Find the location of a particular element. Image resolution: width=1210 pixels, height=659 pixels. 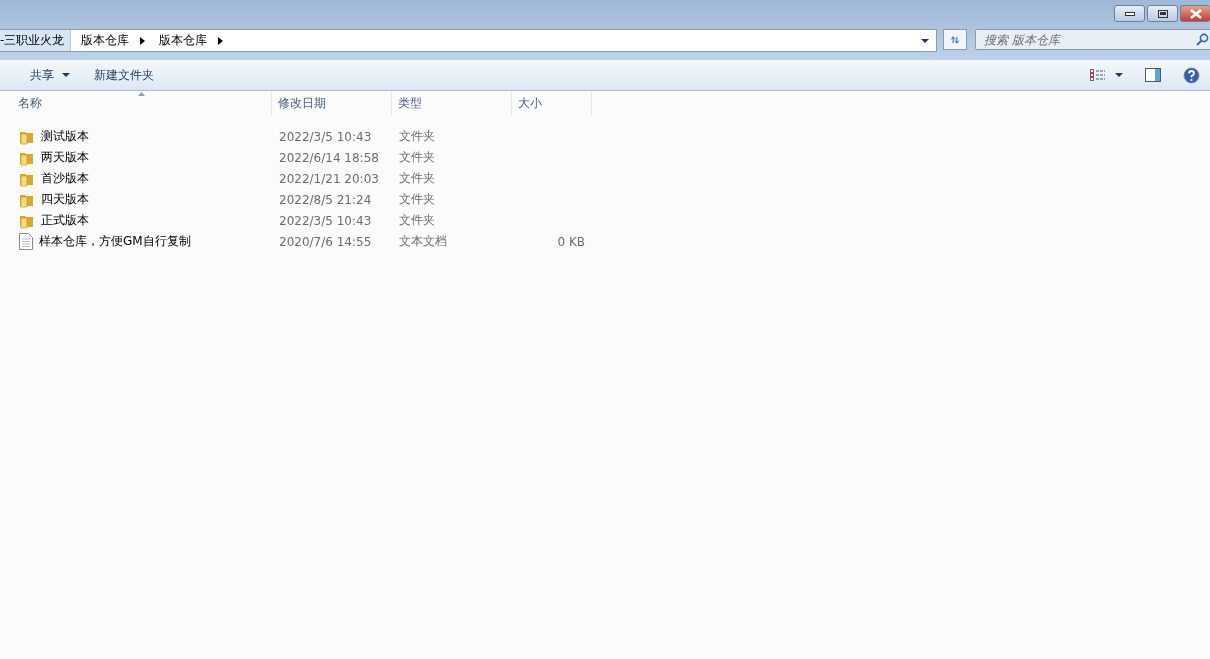

file-type: 文本文档 is located at coordinates (423, 241).